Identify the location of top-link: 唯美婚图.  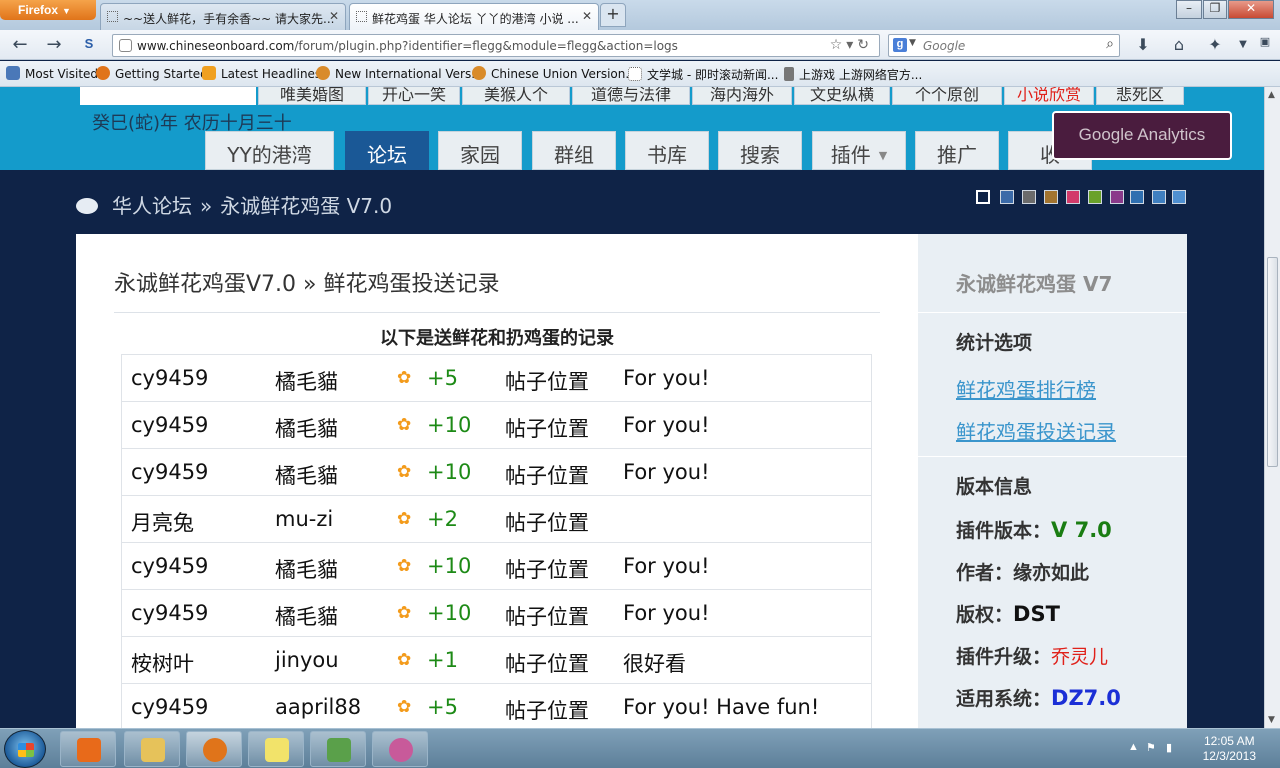
(312, 96).